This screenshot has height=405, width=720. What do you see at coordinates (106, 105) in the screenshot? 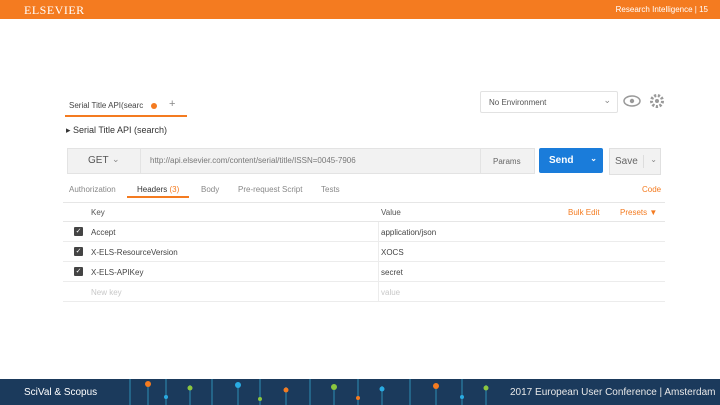
I see `request-tab-label: Serial Title API(searc` at bounding box center [106, 105].